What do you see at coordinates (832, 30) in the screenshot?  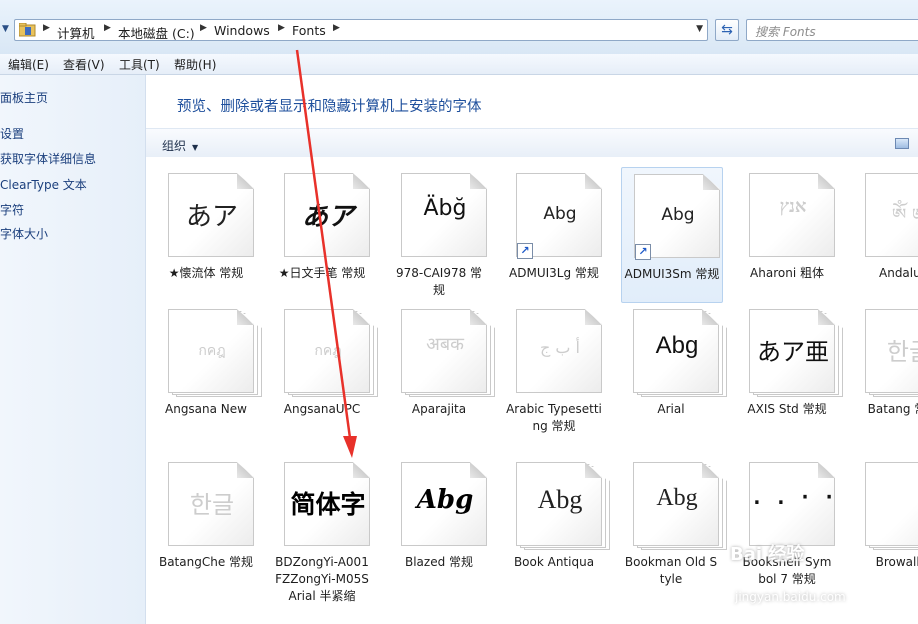 I see `search-input: 搜索 Fonts` at bounding box center [832, 30].